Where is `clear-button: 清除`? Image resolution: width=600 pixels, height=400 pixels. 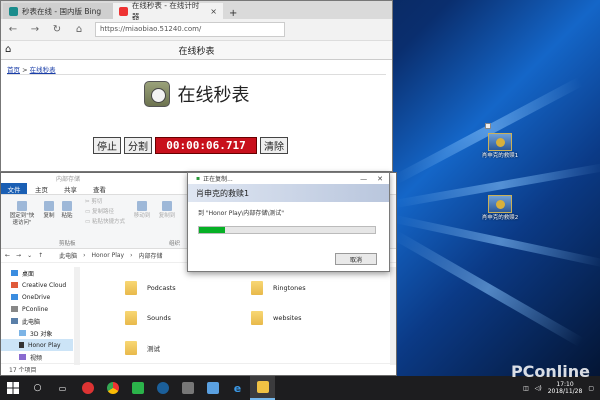 clear-button: 清除 is located at coordinates (274, 145).